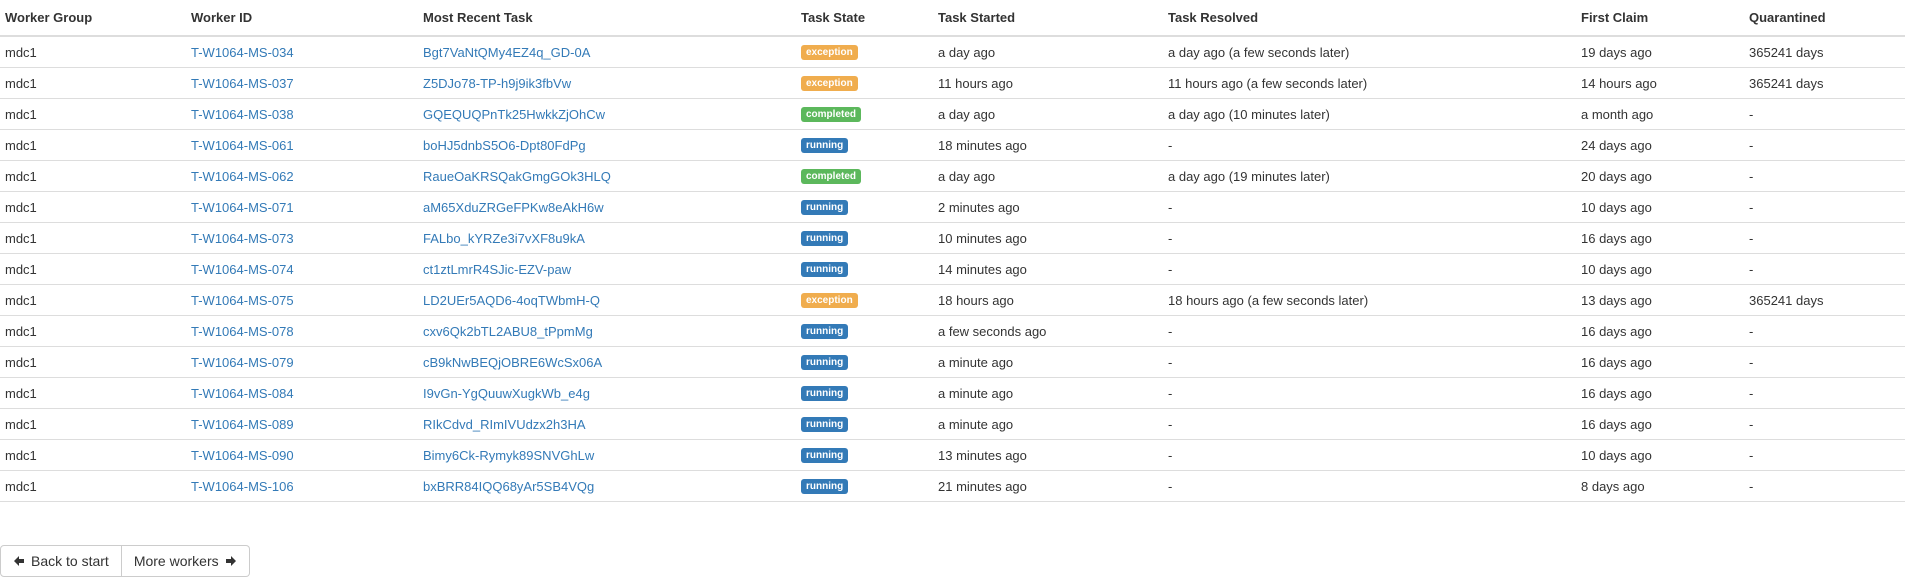 The image size is (1905, 581). I want to click on task-cell: bxBRR84IQQ68yAr5SB4VQg, so click(607, 486).